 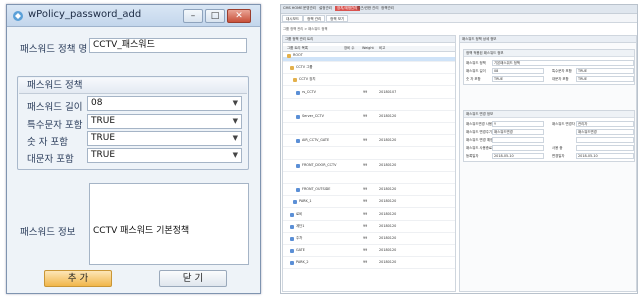 I want to click on row-note: 20180107, so click(x=388, y=91).